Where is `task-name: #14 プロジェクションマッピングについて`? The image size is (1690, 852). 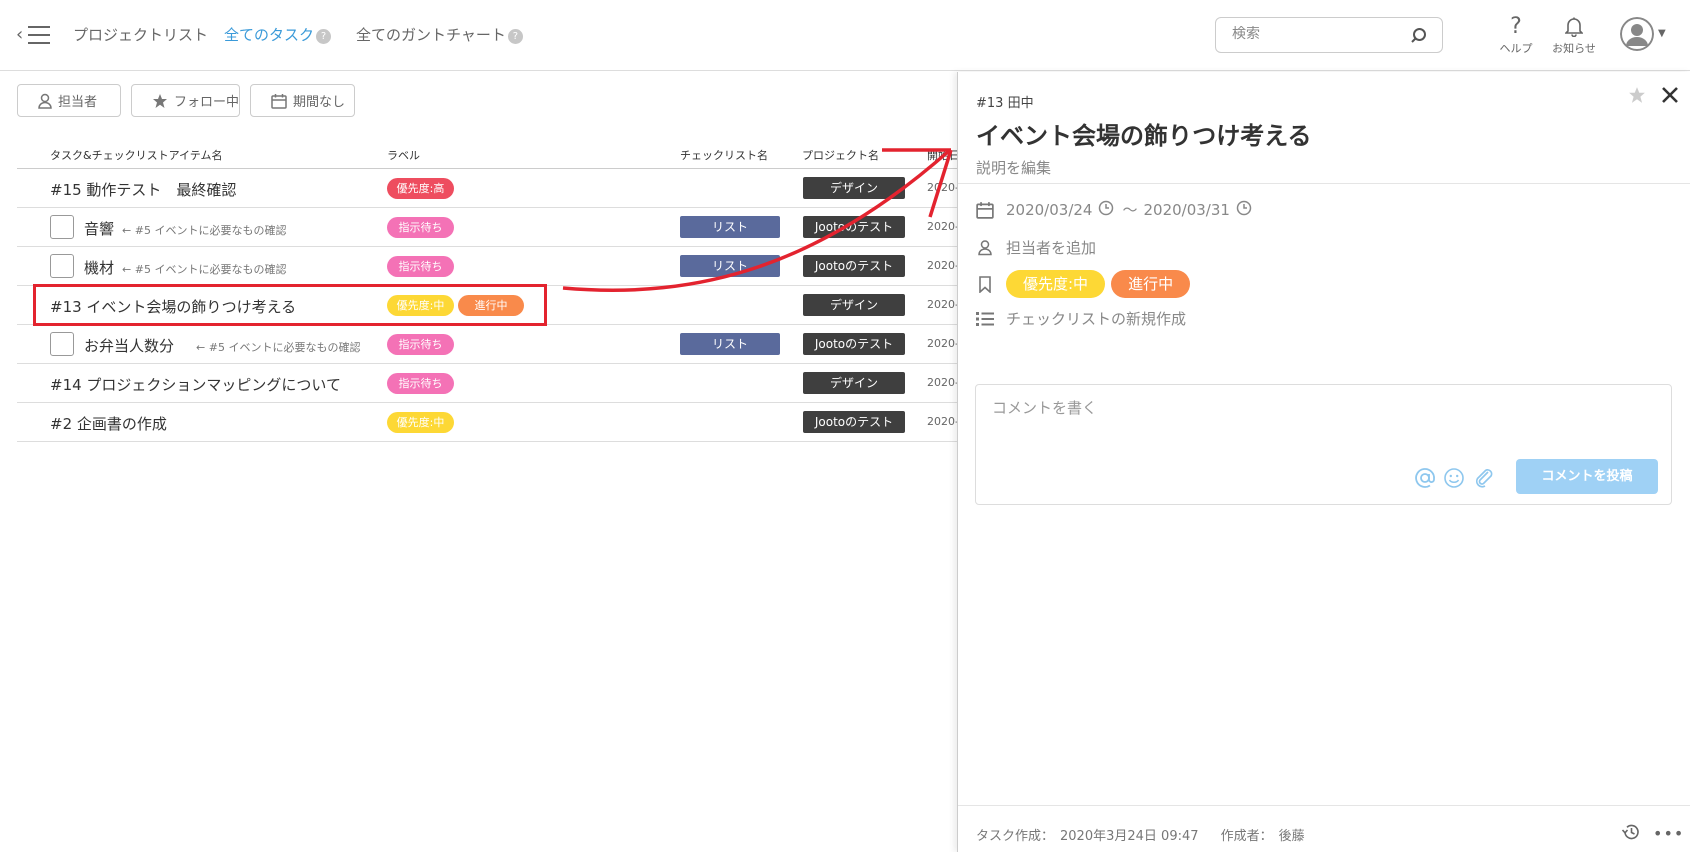 task-name: #14 プロジェクションマッピングについて is located at coordinates (195, 384).